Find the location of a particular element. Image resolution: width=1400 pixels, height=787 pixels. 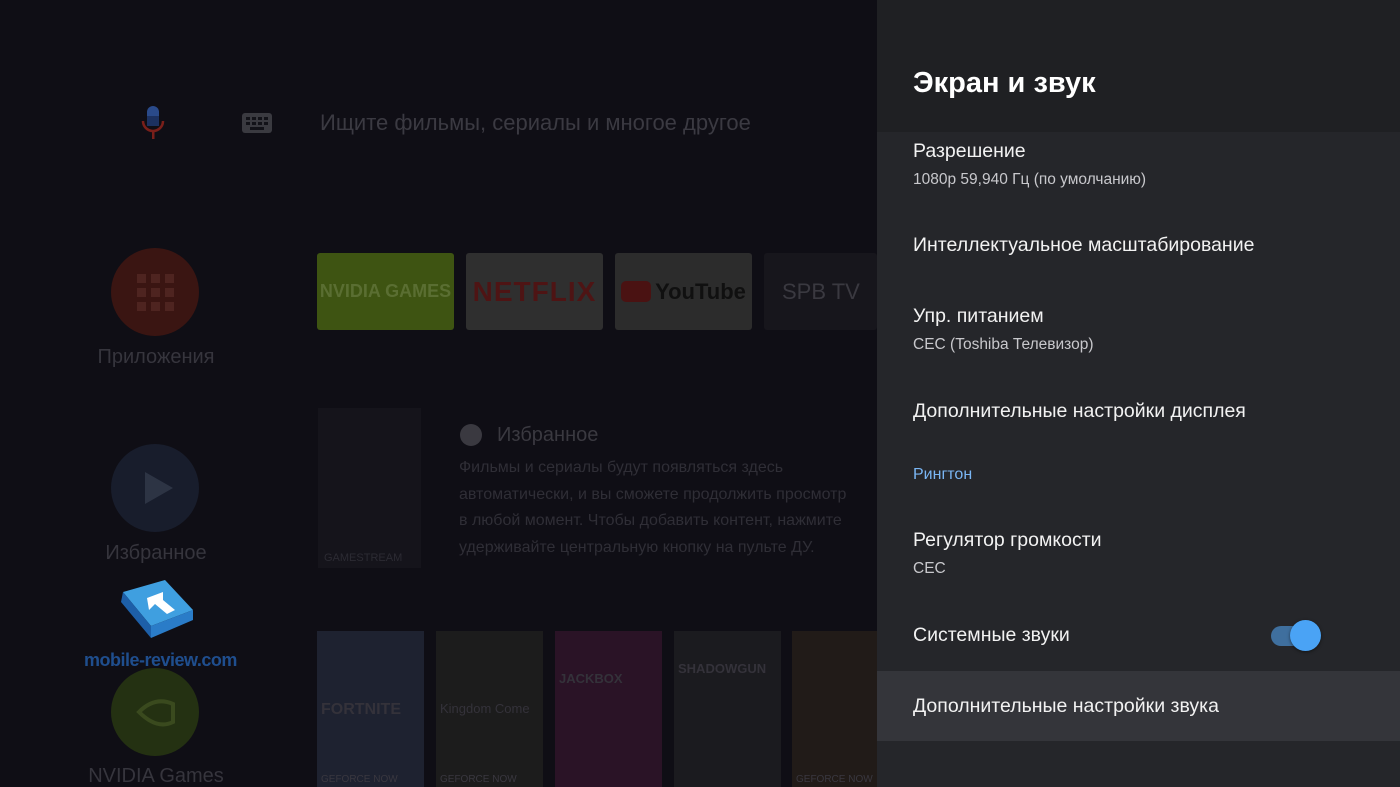

menu-item-label: Упр. питанием is located at coordinates (978, 316).